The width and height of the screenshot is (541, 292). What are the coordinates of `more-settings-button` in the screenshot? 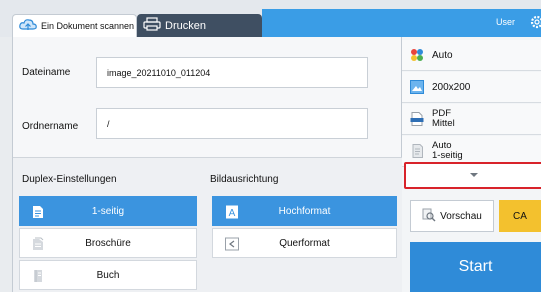 It's located at (472, 175).